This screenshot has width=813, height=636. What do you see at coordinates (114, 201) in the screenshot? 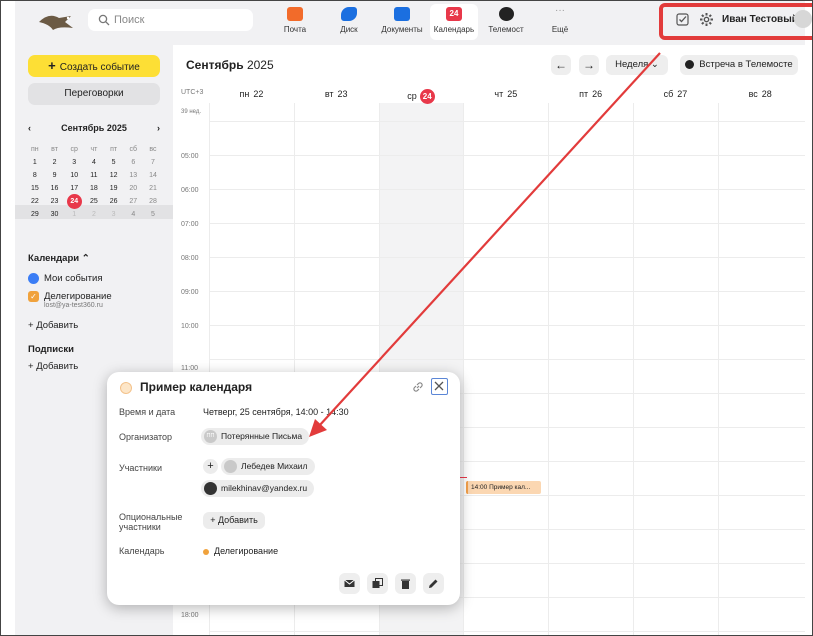
I see `mini-day: 26` at bounding box center [114, 201].